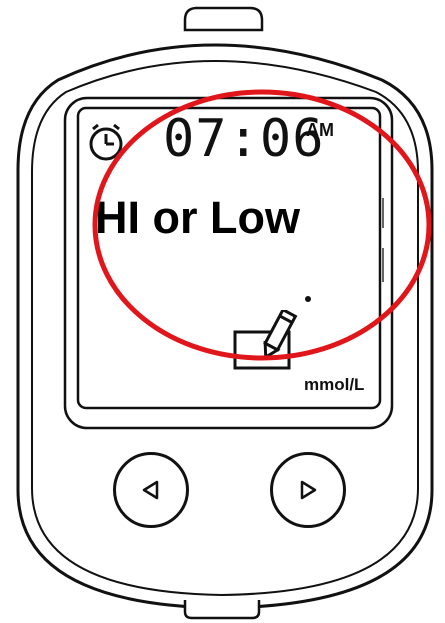  I want to click on clock-icon, so click(106, 142).